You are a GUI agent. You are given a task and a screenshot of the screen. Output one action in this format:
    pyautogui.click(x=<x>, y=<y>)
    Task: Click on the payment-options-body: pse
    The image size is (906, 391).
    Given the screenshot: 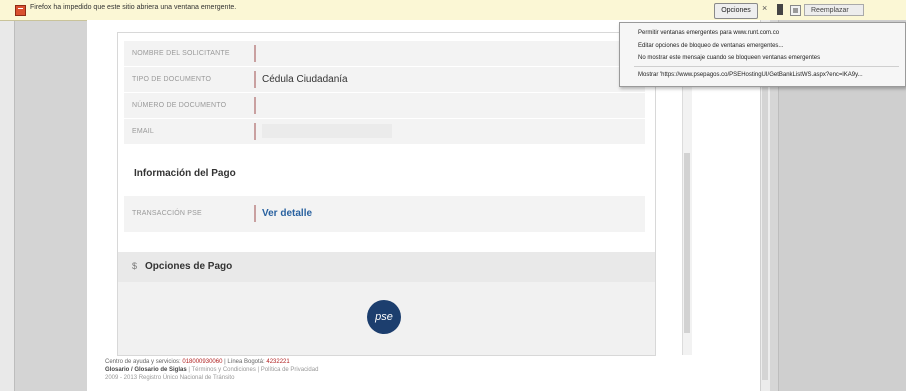 What is the action you would take?
    pyautogui.click(x=386, y=318)
    